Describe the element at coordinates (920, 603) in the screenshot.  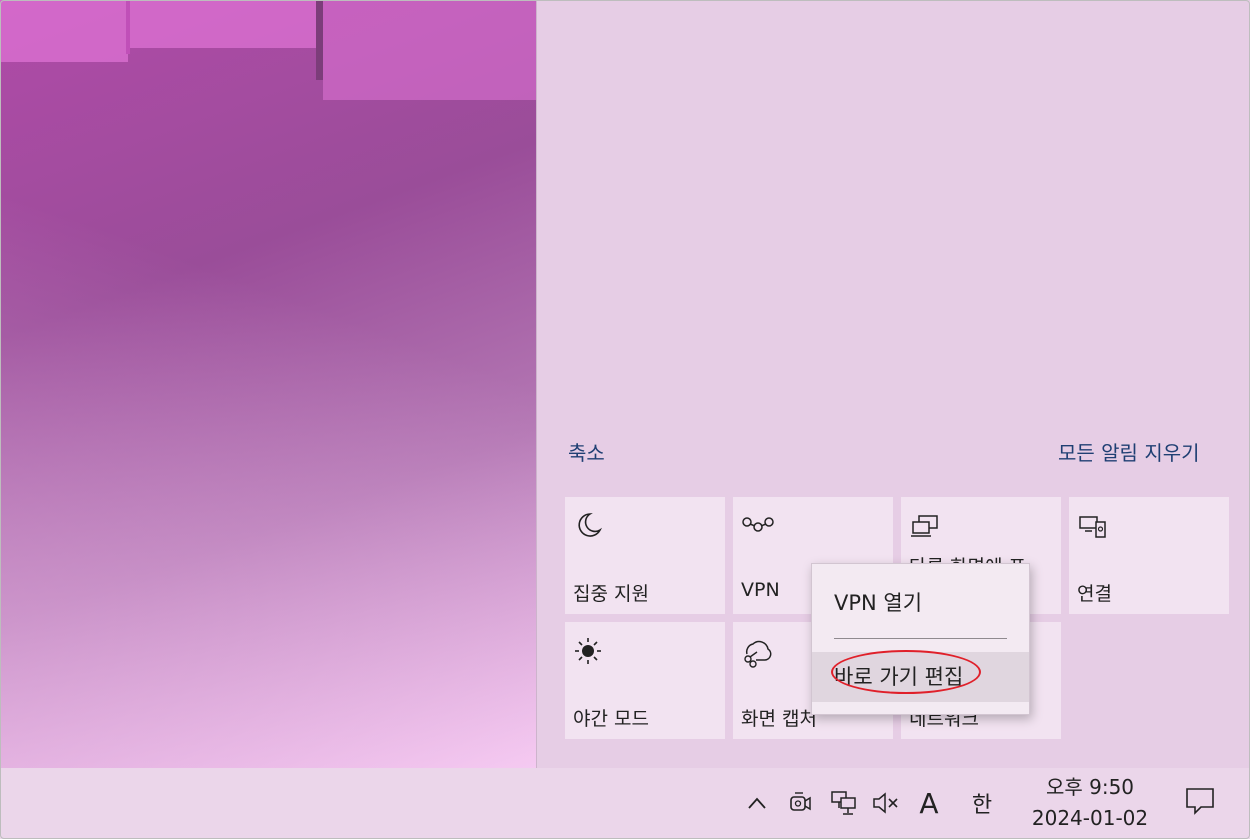
I see `menu-item-open-vpn: VPN 열기` at that location.